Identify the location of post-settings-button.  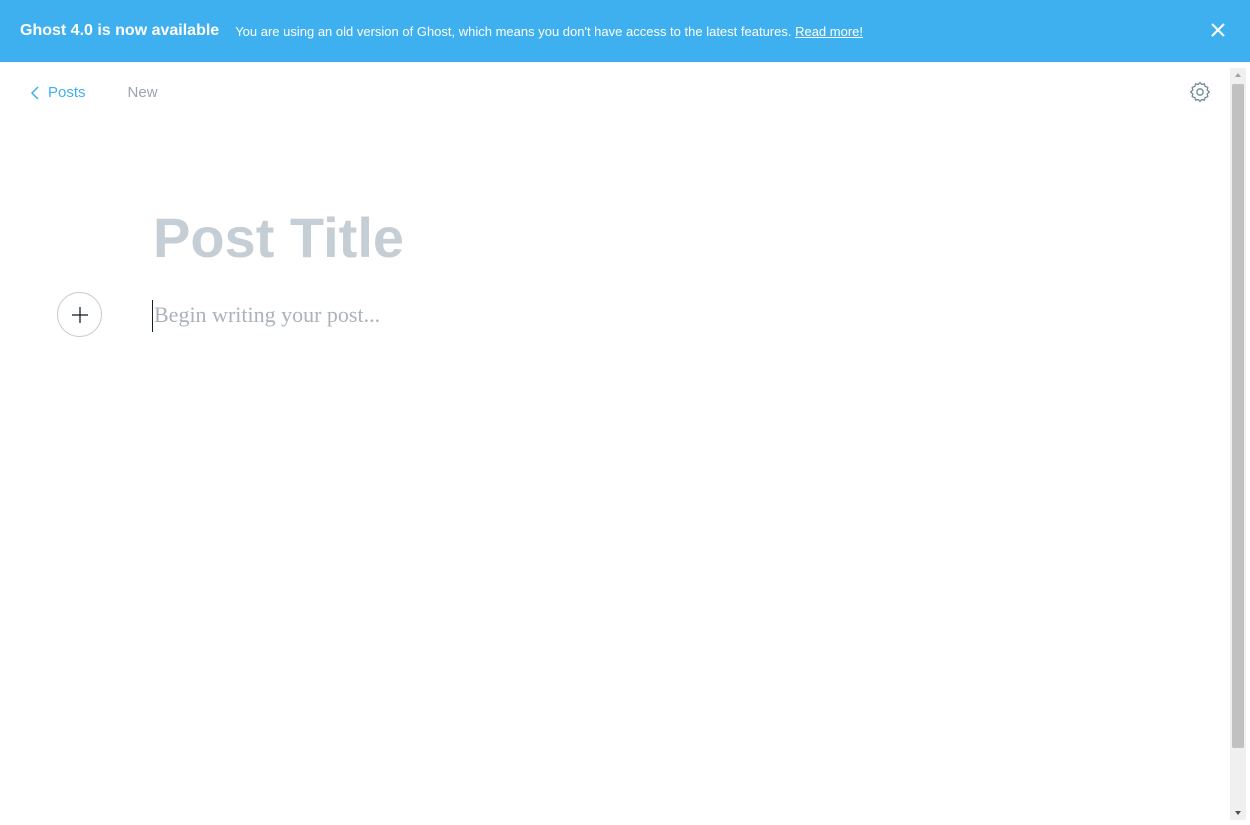
(1200, 92).